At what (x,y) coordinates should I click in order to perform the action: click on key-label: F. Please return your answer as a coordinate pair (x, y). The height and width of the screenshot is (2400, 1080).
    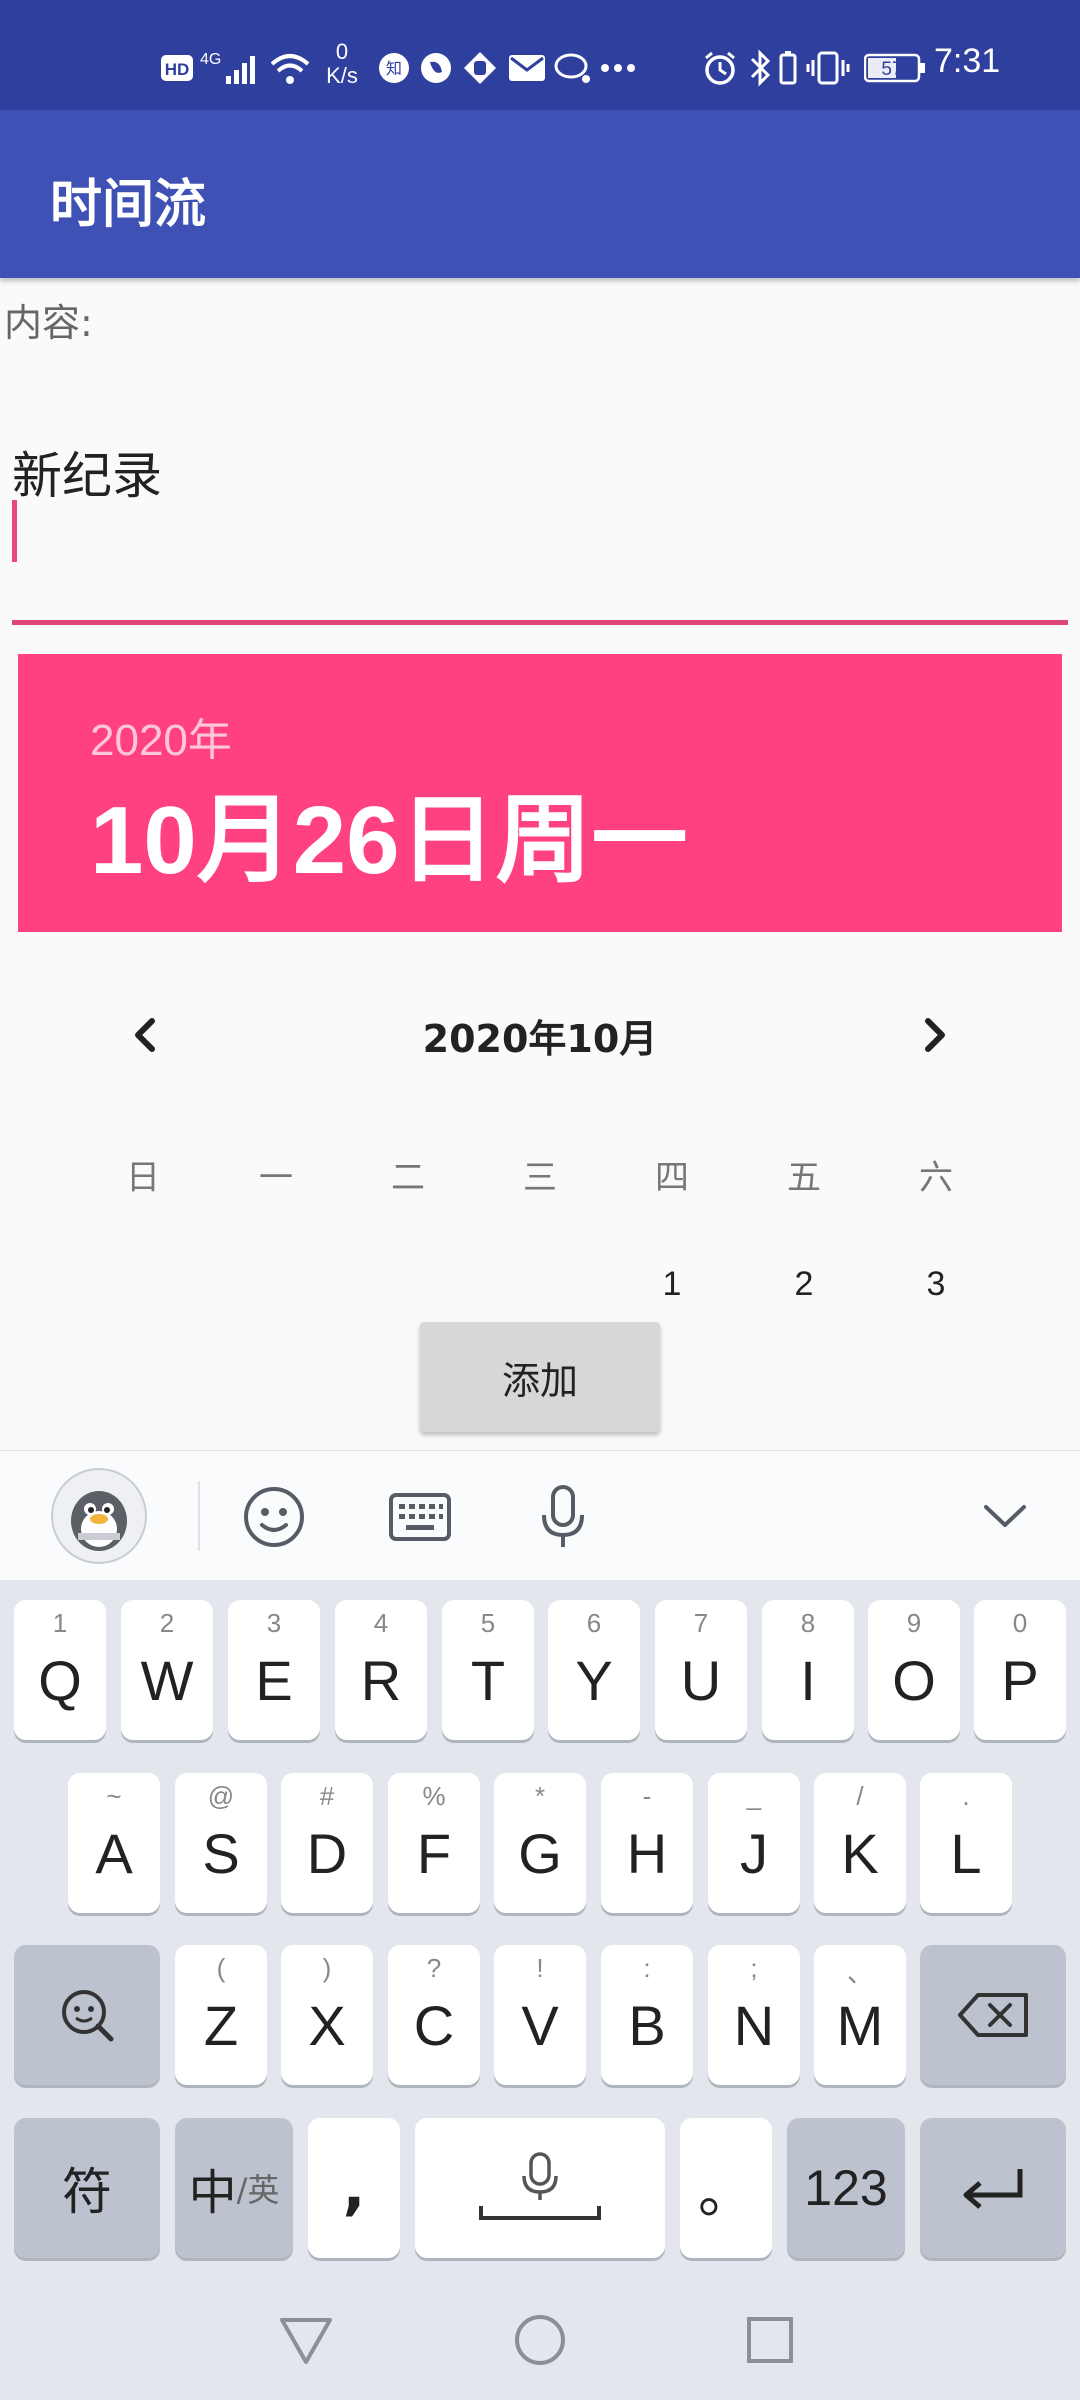
    Looking at the image, I should click on (434, 1853).